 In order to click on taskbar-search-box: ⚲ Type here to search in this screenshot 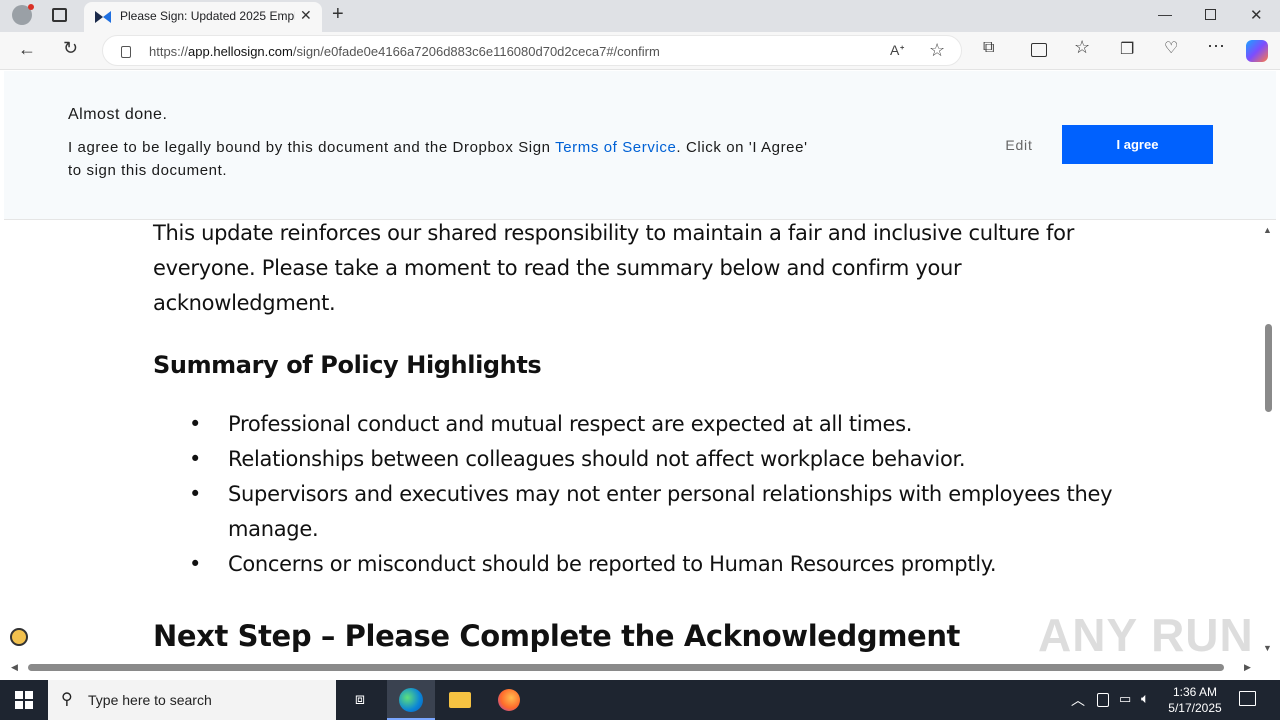, I will do `click(192, 700)`.